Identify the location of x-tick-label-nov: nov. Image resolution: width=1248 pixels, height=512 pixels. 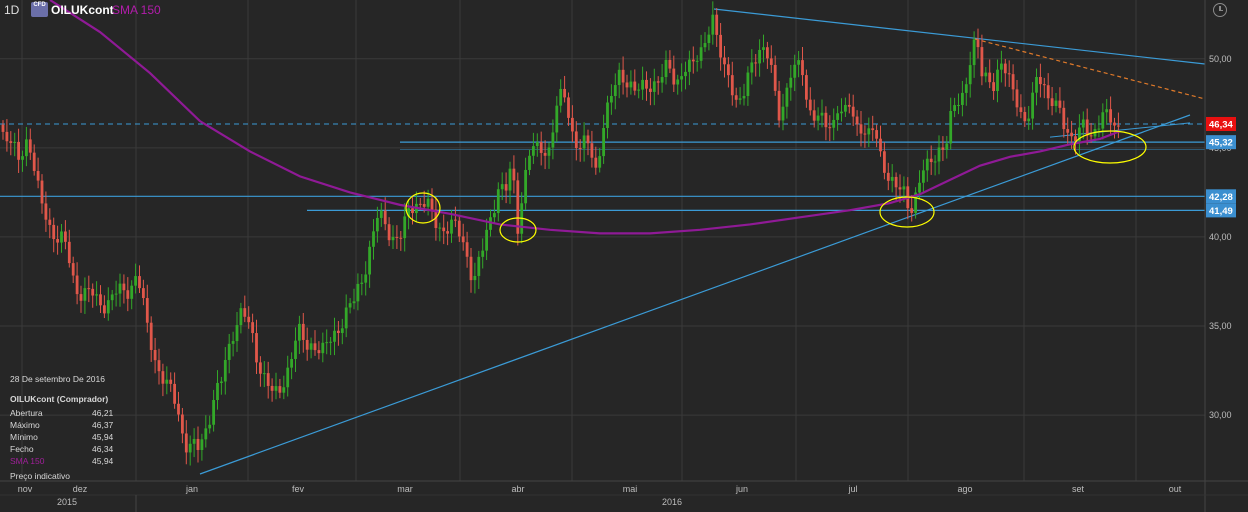
(25, 489).